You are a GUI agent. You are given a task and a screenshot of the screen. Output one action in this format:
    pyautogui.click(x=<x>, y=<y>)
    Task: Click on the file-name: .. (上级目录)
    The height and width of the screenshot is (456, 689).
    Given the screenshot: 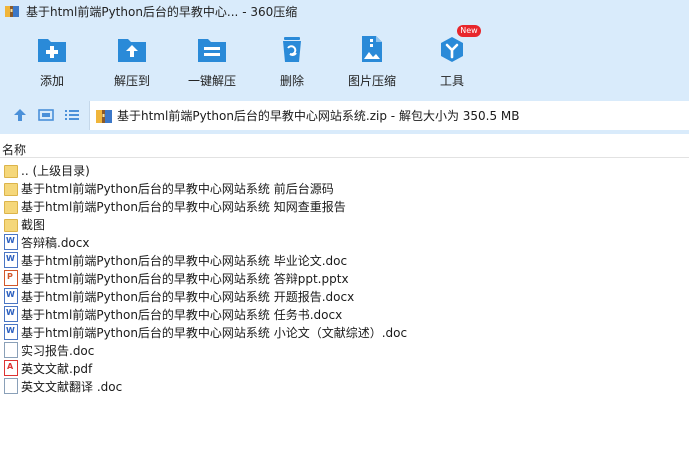 What is the action you would take?
    pyautogui.click(x=55, y=170)
    